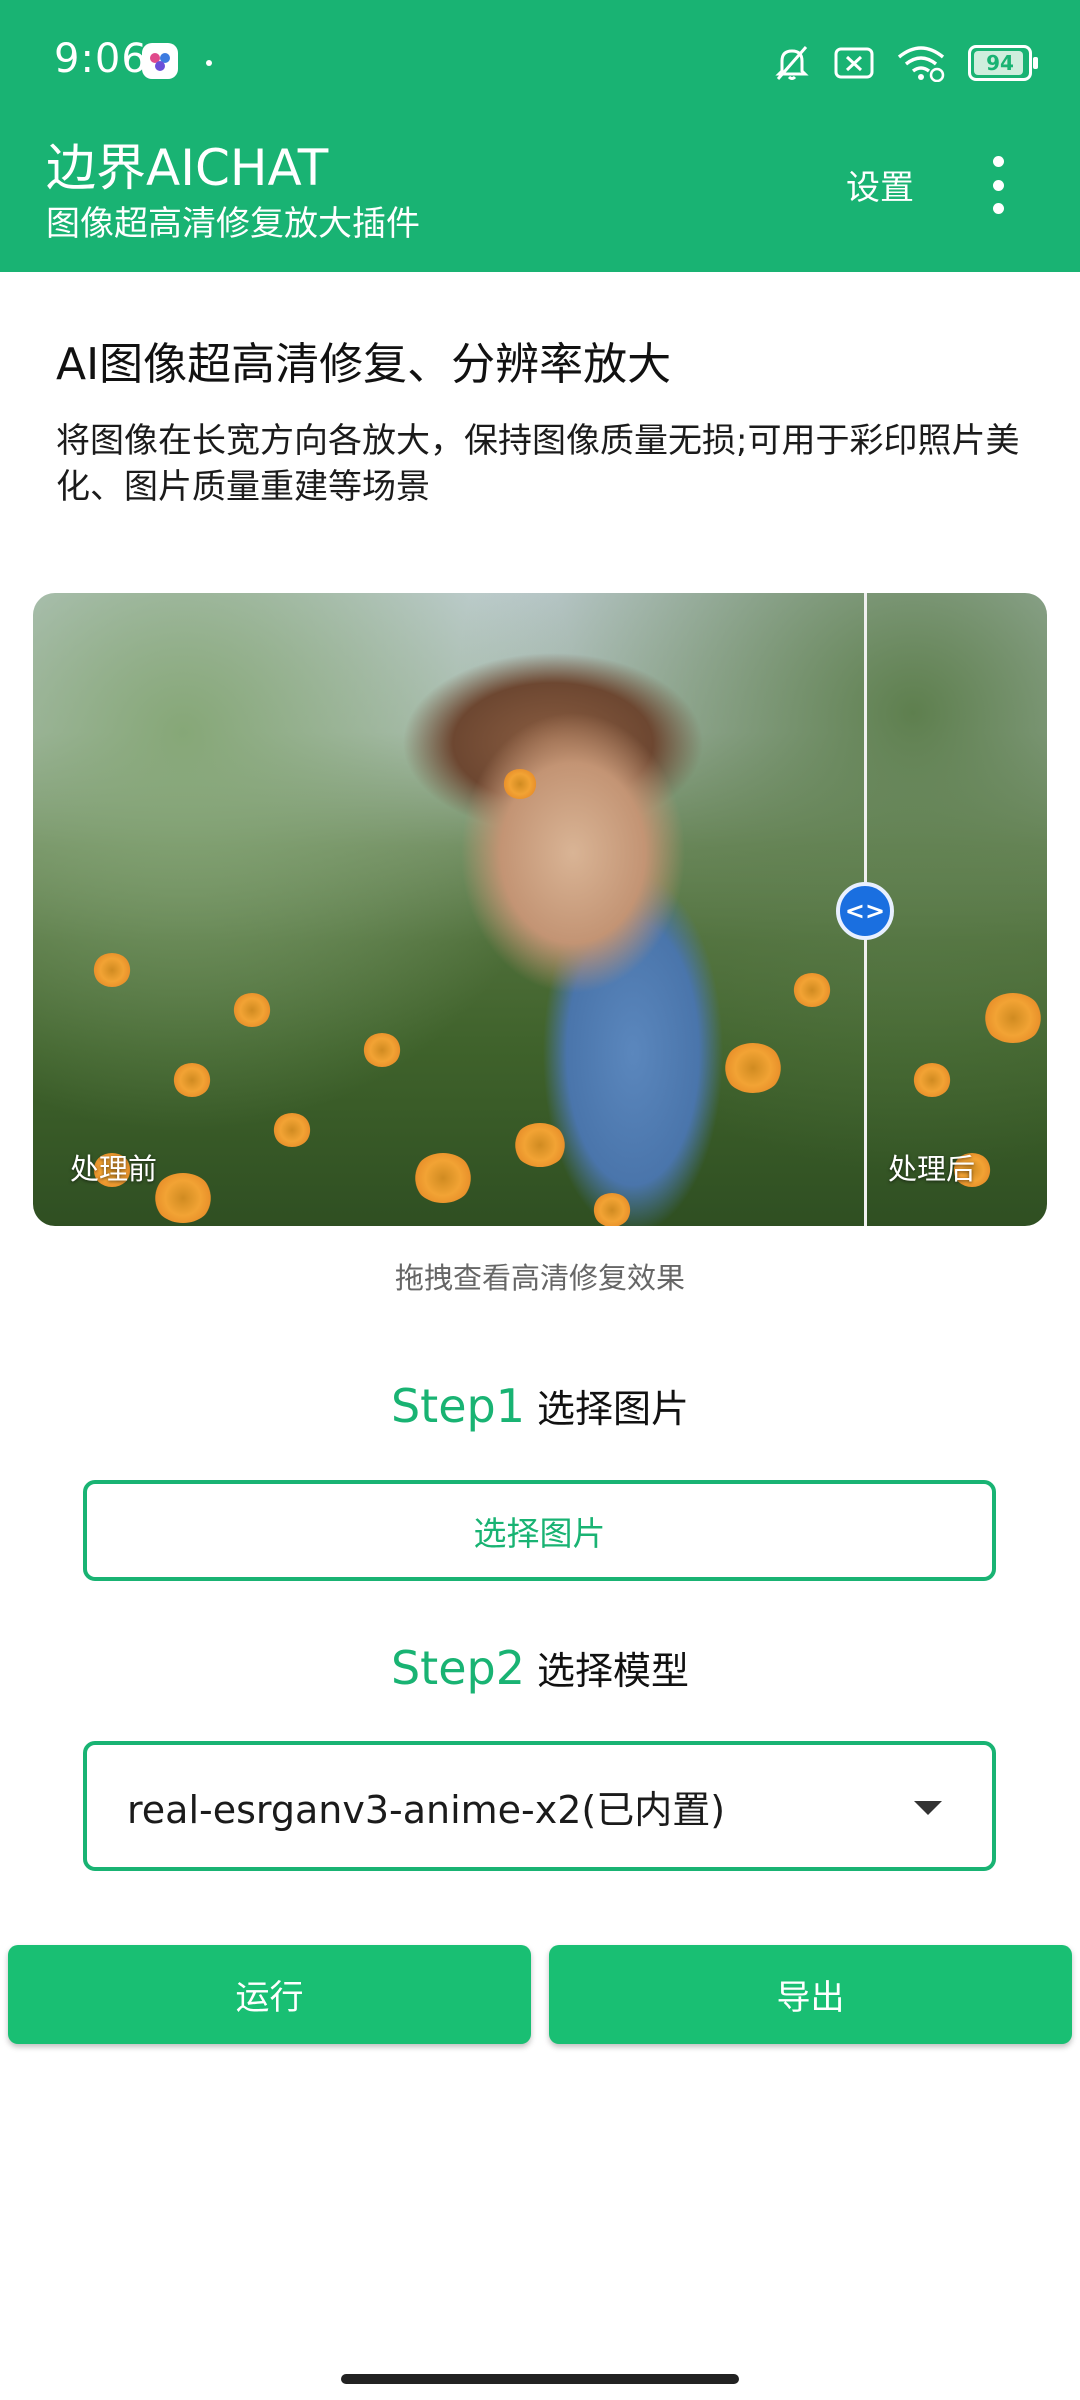 The height and width of the screenshot is (2400, 1080). Describe the element at coordinates (880, 184) in the screenshot. I see `settings-button: 设置` at that location.